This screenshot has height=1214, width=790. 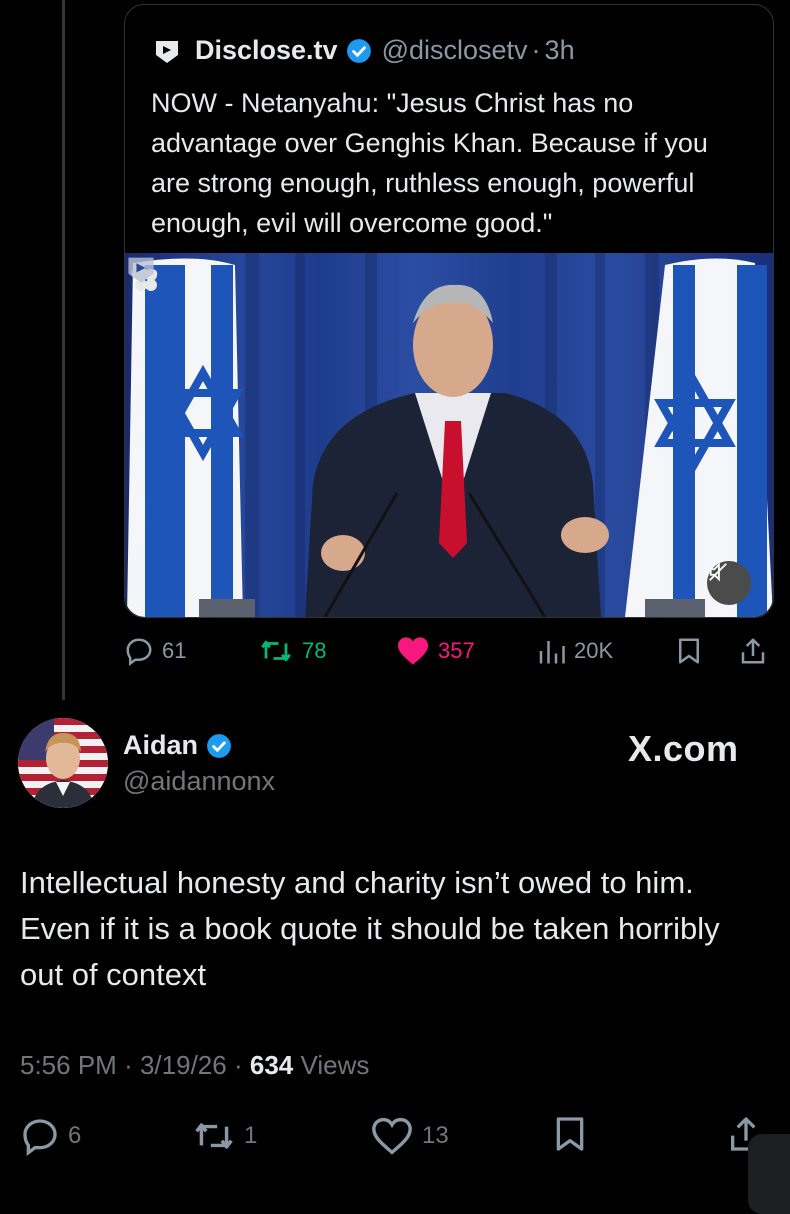 What do you see at coordinates (75, 1135) in the screenshot?
I see `reply-count: 6` at bounding box center [75, 1135].